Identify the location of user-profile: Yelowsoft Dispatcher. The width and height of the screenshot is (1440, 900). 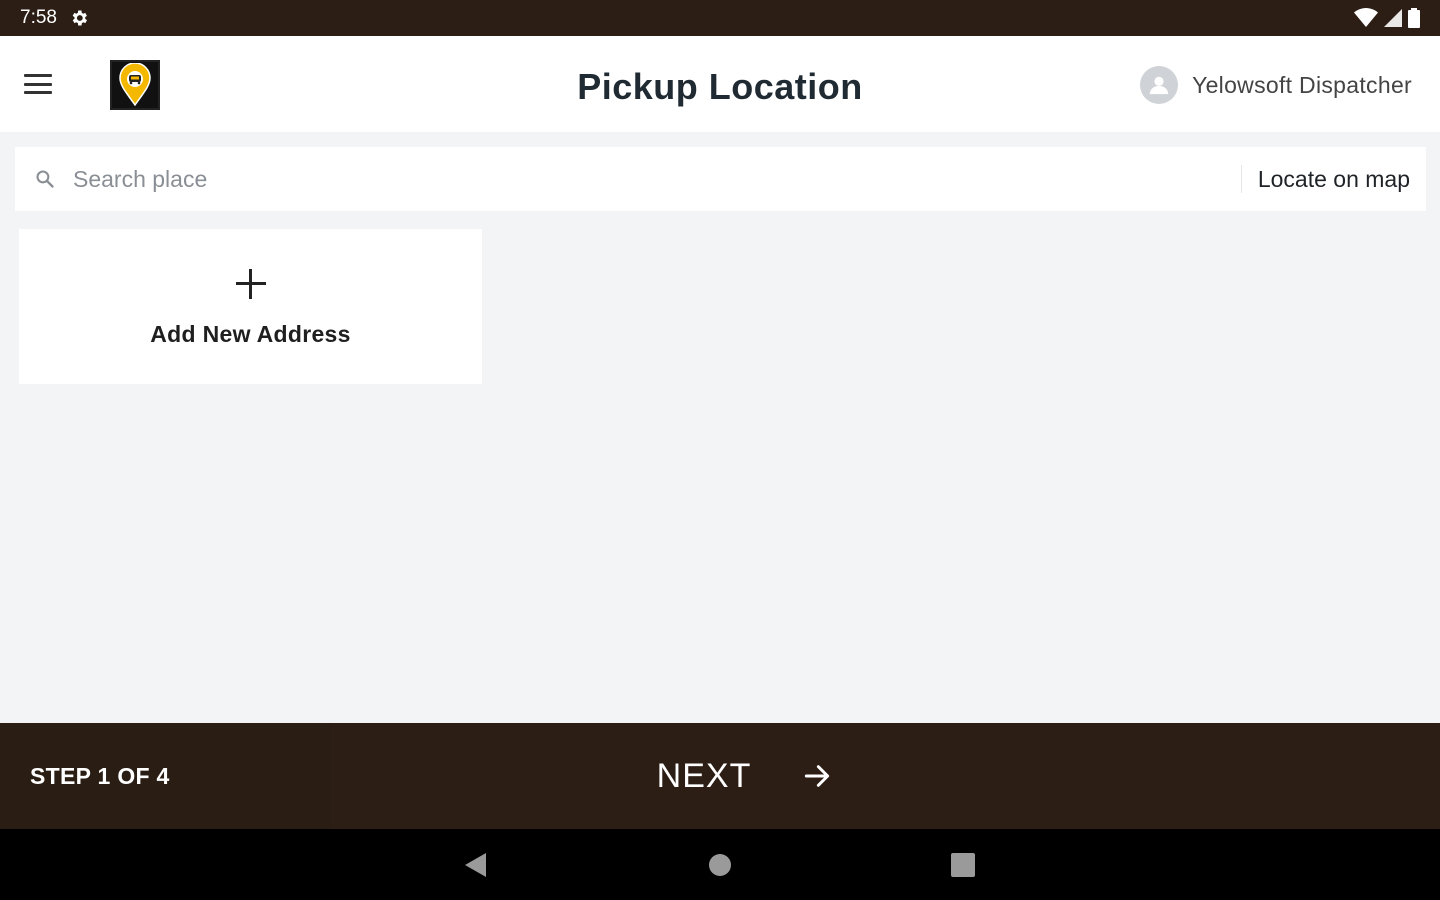
(1276, 85).